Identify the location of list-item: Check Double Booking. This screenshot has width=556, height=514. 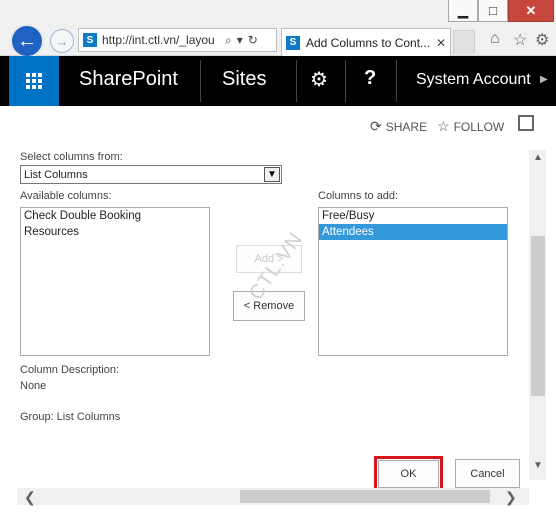
(115, 216).